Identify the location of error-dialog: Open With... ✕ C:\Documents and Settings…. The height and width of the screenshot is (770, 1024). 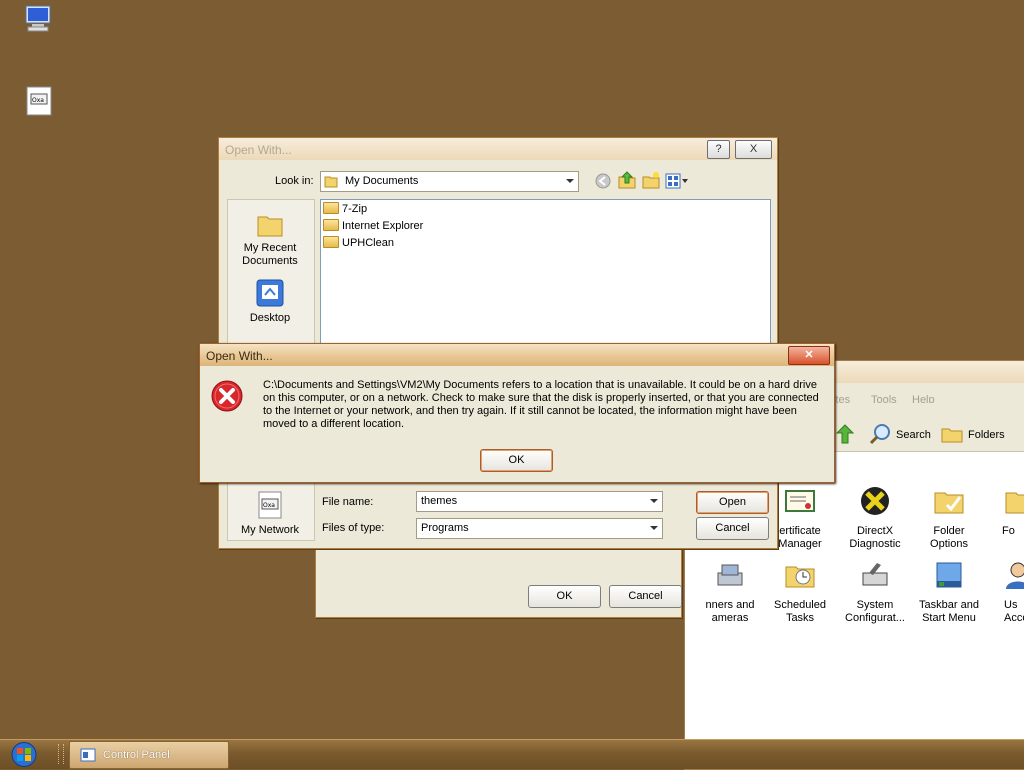
(517, 413).